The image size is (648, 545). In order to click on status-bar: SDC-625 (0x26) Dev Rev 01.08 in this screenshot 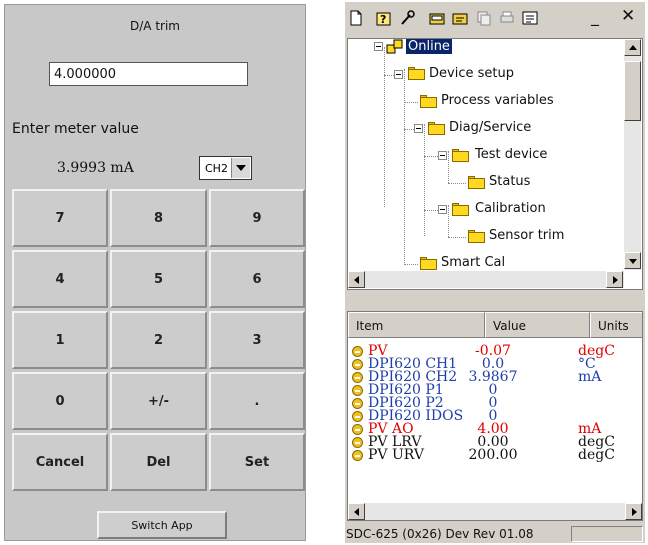, I will do `click(495, 534)`.